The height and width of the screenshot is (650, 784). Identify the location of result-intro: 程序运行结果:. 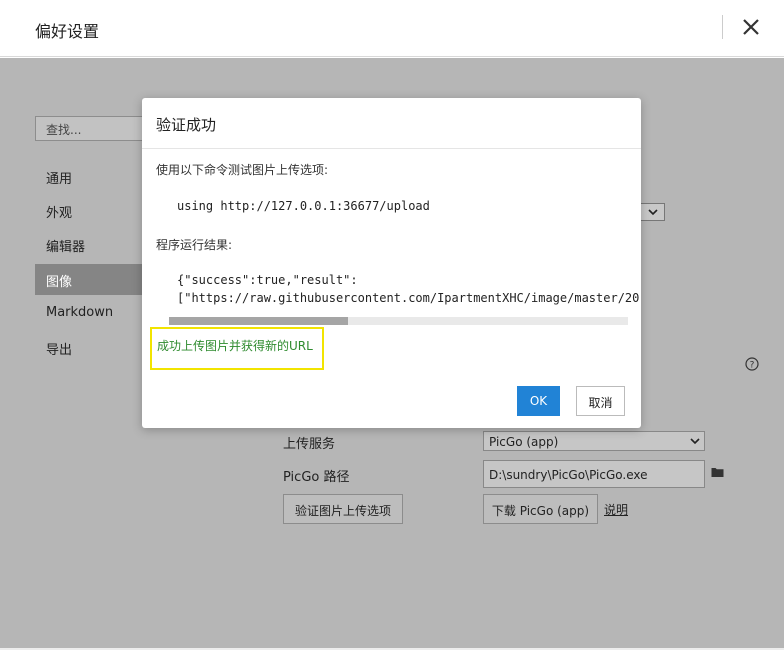
(194, 245).